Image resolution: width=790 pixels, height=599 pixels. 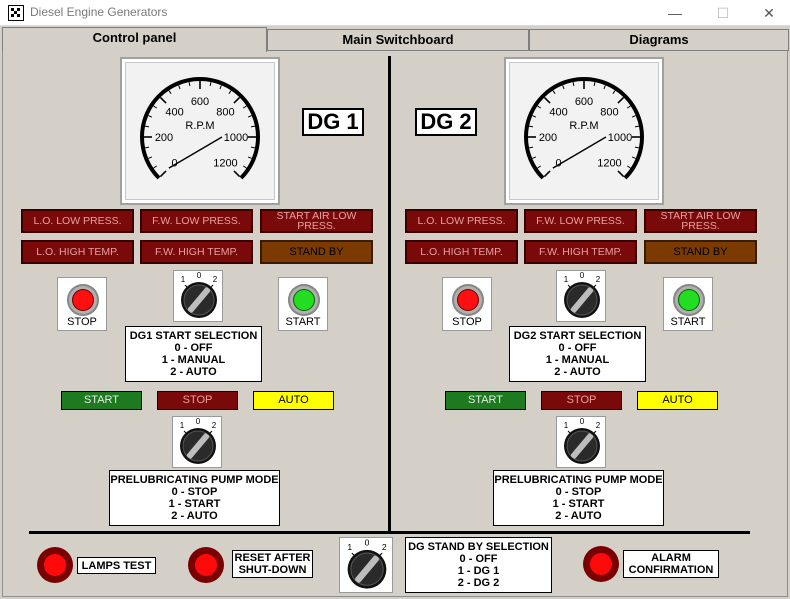 I want to click on lamps-test-button, so click(x=55, y=565).